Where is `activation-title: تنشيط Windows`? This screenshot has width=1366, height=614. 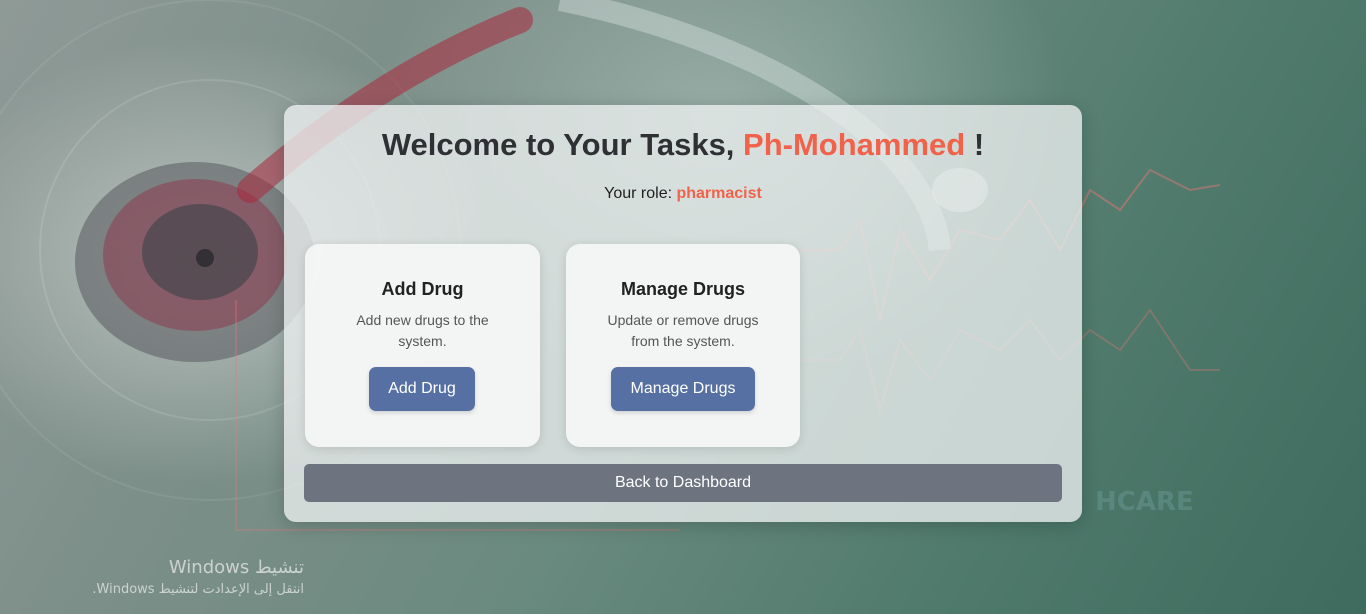 activation-title: تنشيط Windows is located at coordinates (236, 567).